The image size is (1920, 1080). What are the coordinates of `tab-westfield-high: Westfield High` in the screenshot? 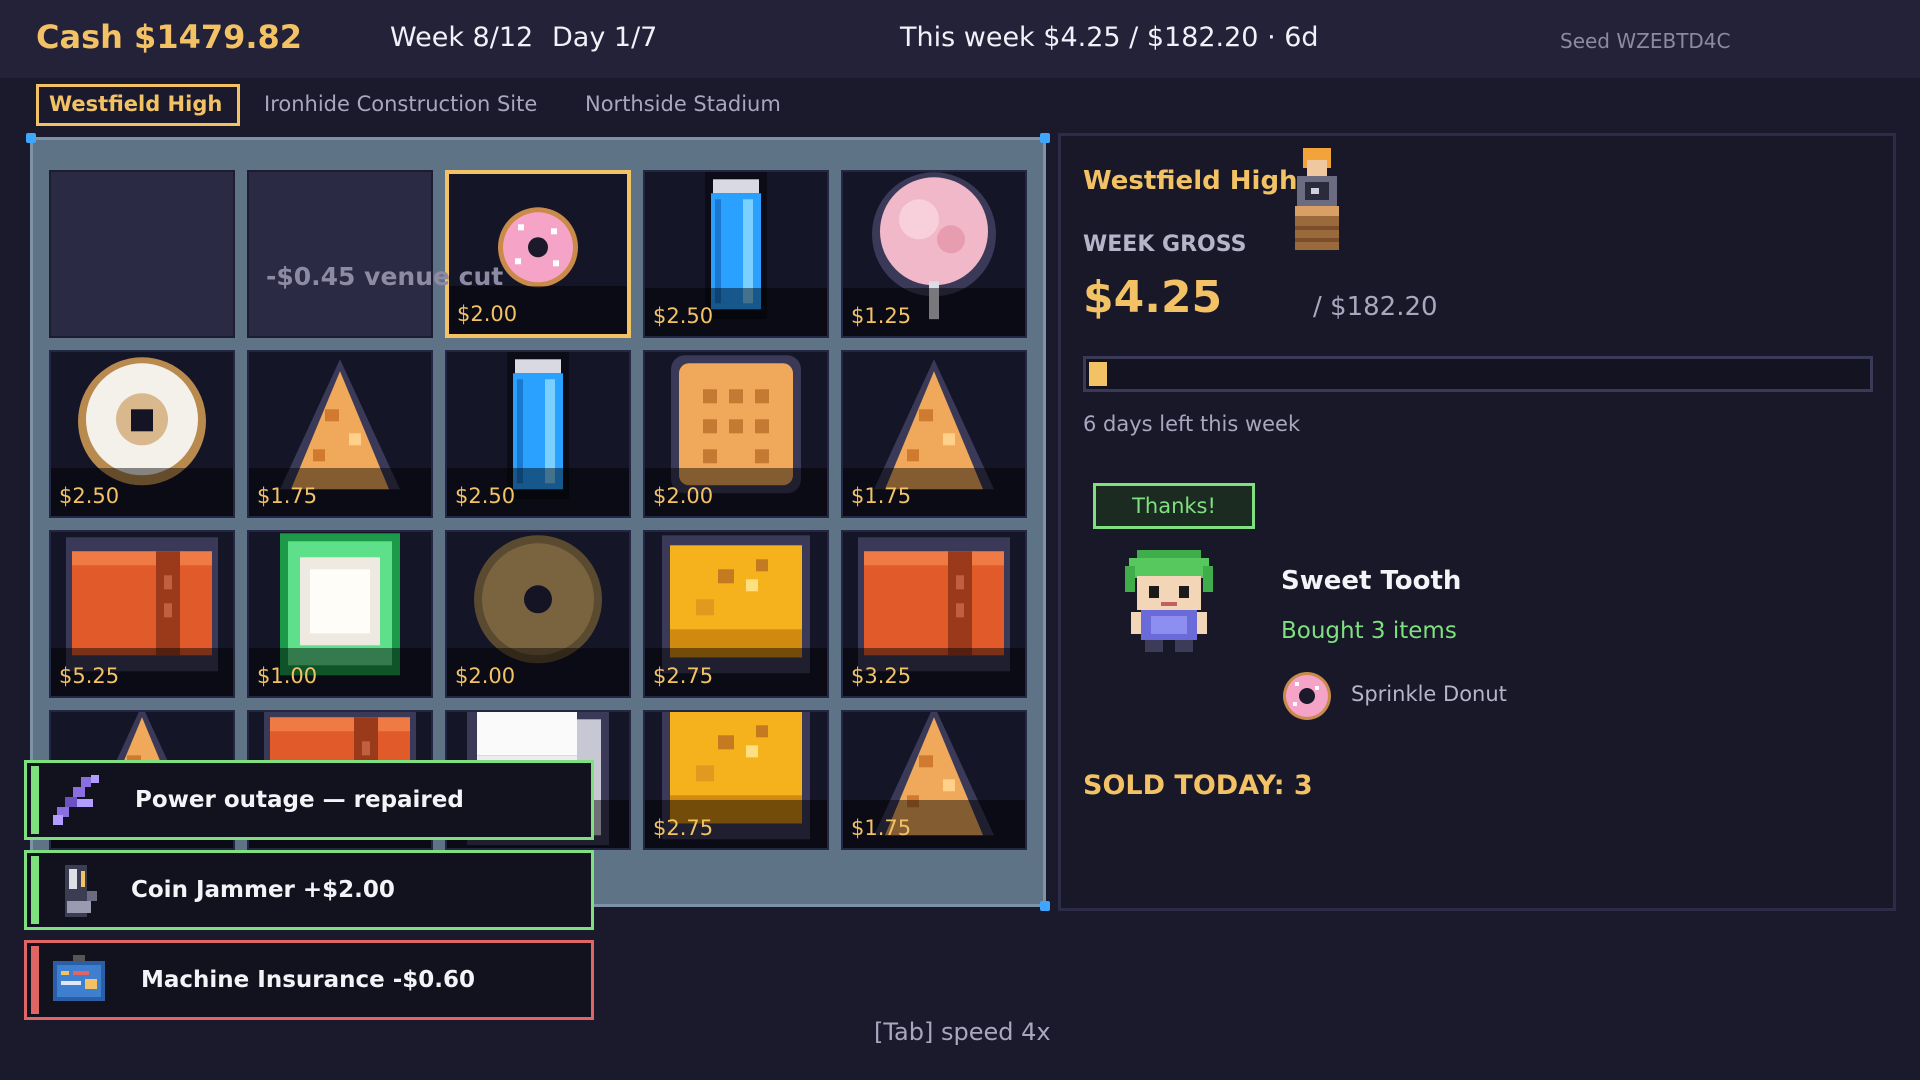 It's located at (138, 105).